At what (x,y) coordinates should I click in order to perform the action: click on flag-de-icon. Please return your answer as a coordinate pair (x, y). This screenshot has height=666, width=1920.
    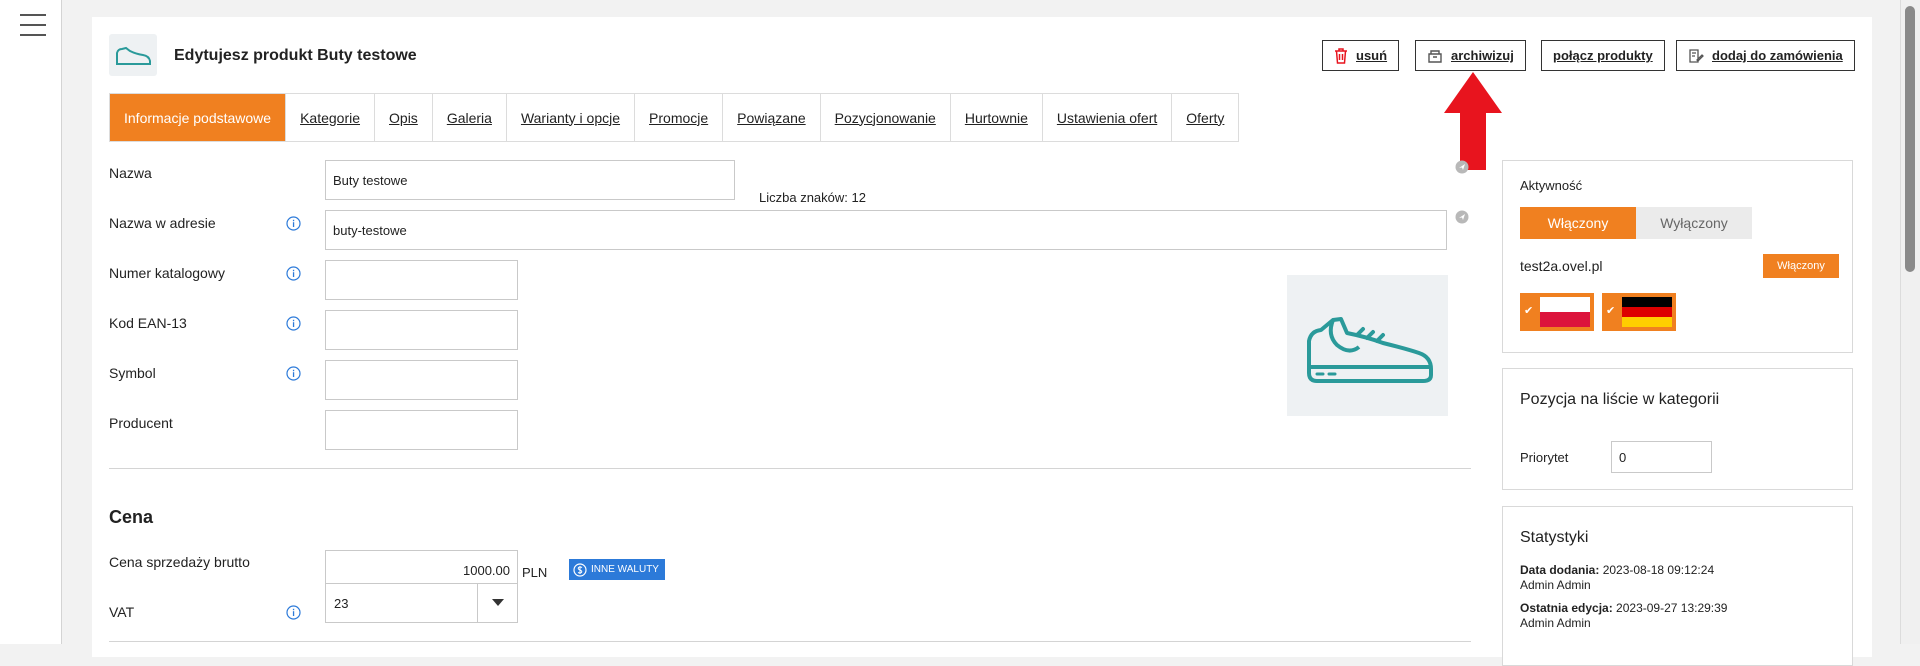
    Looking at the image, I should click on (1647, 312).